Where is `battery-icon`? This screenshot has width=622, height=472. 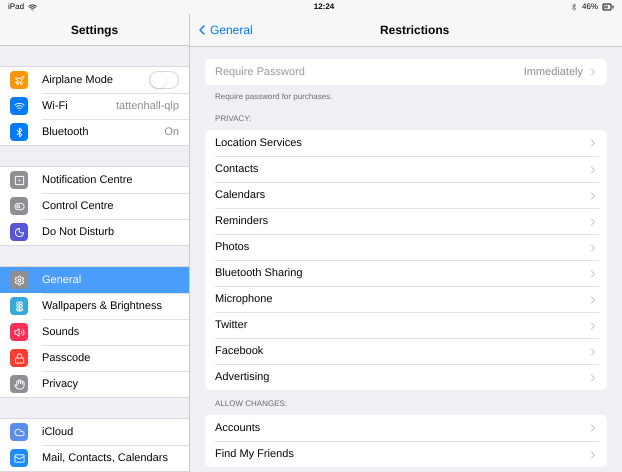
battery-icon is located at coordinates (608, 7).